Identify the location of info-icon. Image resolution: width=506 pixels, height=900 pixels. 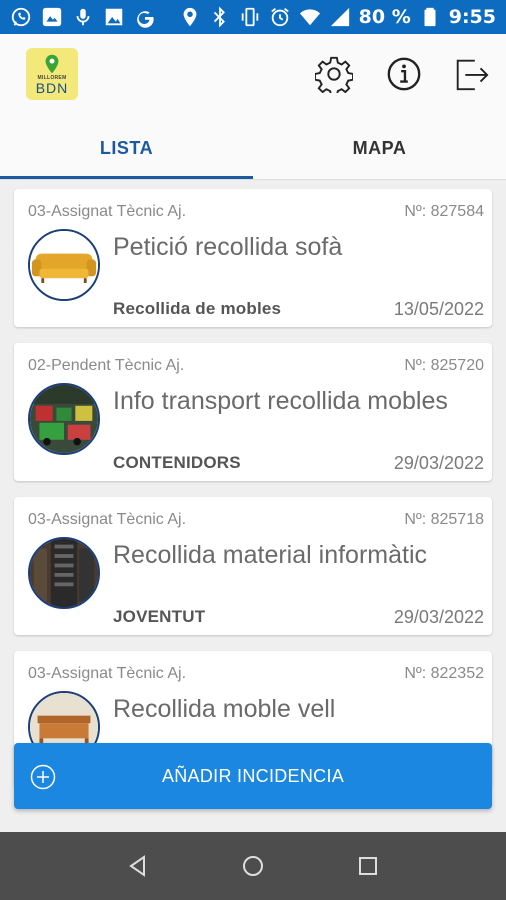
(404, 74).